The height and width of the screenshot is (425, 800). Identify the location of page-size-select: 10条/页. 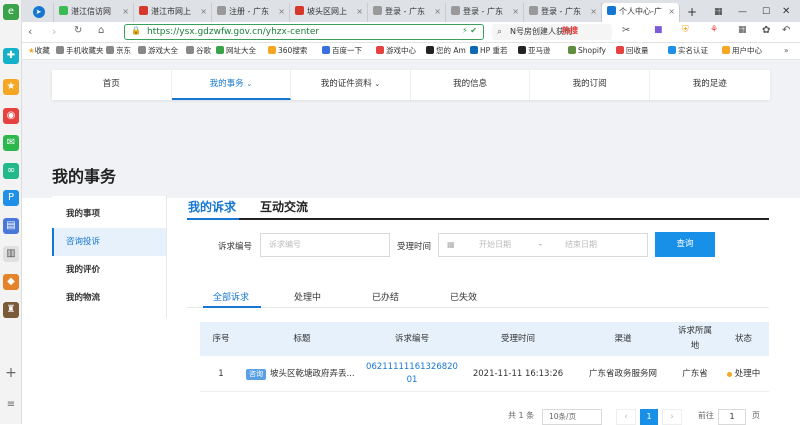
(572, 417).